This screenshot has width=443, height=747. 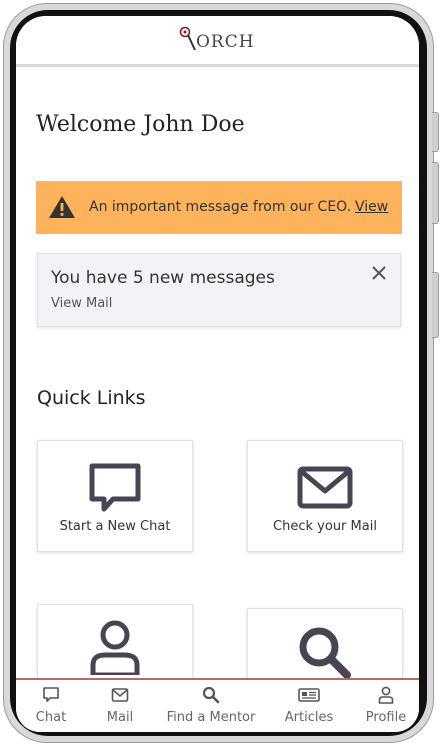 What do you see at coordinates (187, 38) in the screenshot?
I see `torch-logo-icon` at bounding box center [187, 38].